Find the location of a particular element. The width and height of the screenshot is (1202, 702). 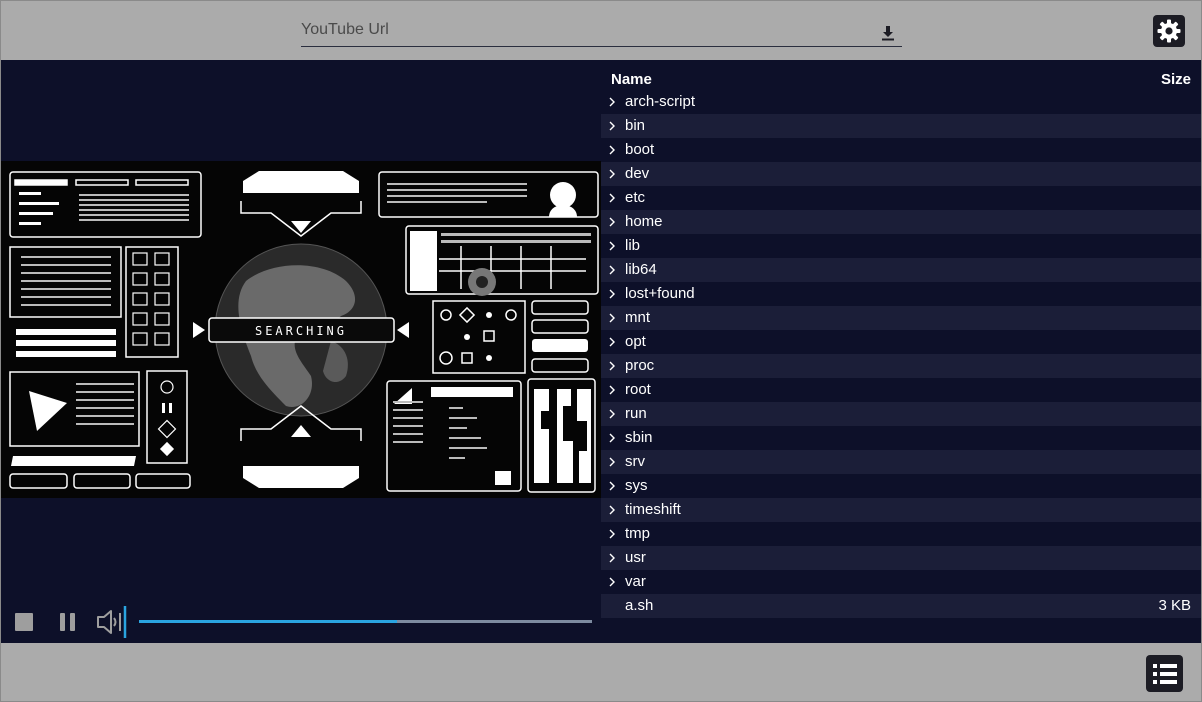

folder-row: var is located at coordinates (901, 582).